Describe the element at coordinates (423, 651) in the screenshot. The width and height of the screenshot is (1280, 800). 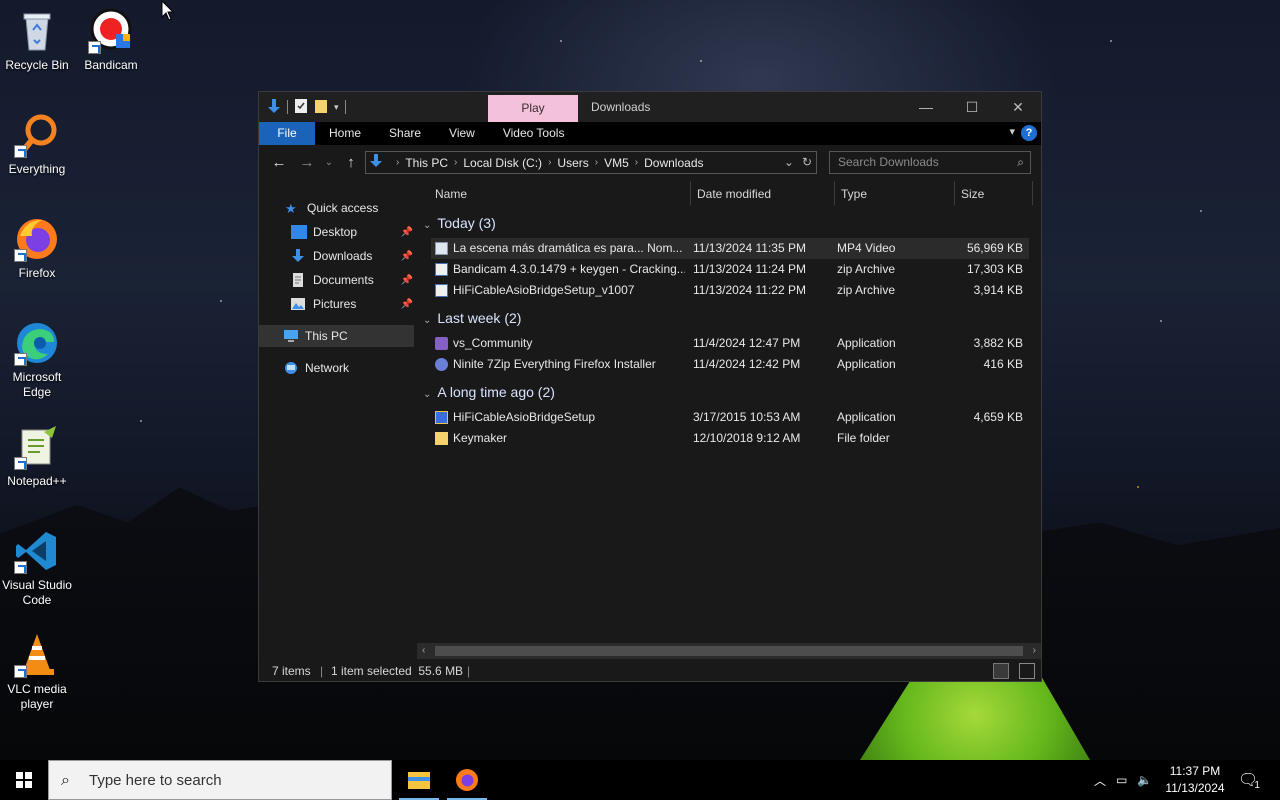
I see `scroll-left-icon: ‹` at that location.